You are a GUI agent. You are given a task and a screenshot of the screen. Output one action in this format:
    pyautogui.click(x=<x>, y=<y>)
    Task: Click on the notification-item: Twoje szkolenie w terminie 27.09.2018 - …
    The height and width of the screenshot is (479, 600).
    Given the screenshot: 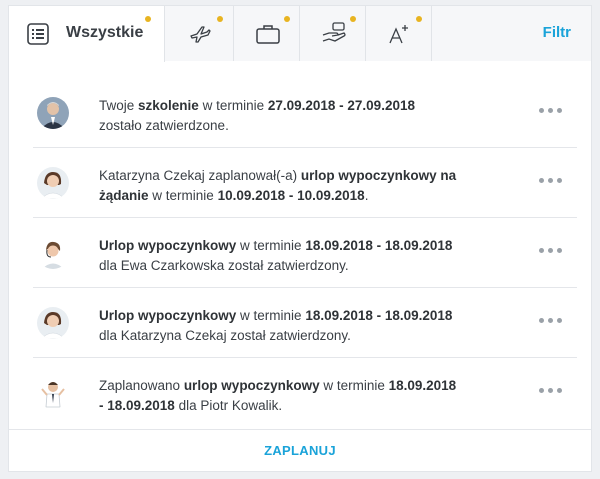 What is the action you would take?
    pyautogui.click(x=300, y=113)
    